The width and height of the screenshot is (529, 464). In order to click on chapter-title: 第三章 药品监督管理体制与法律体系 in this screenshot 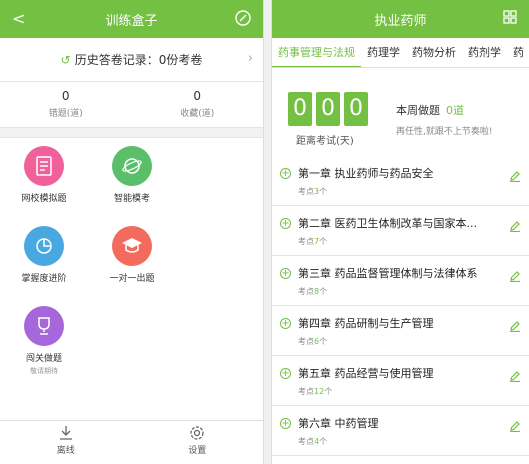, I will do `click(388, 273)`.